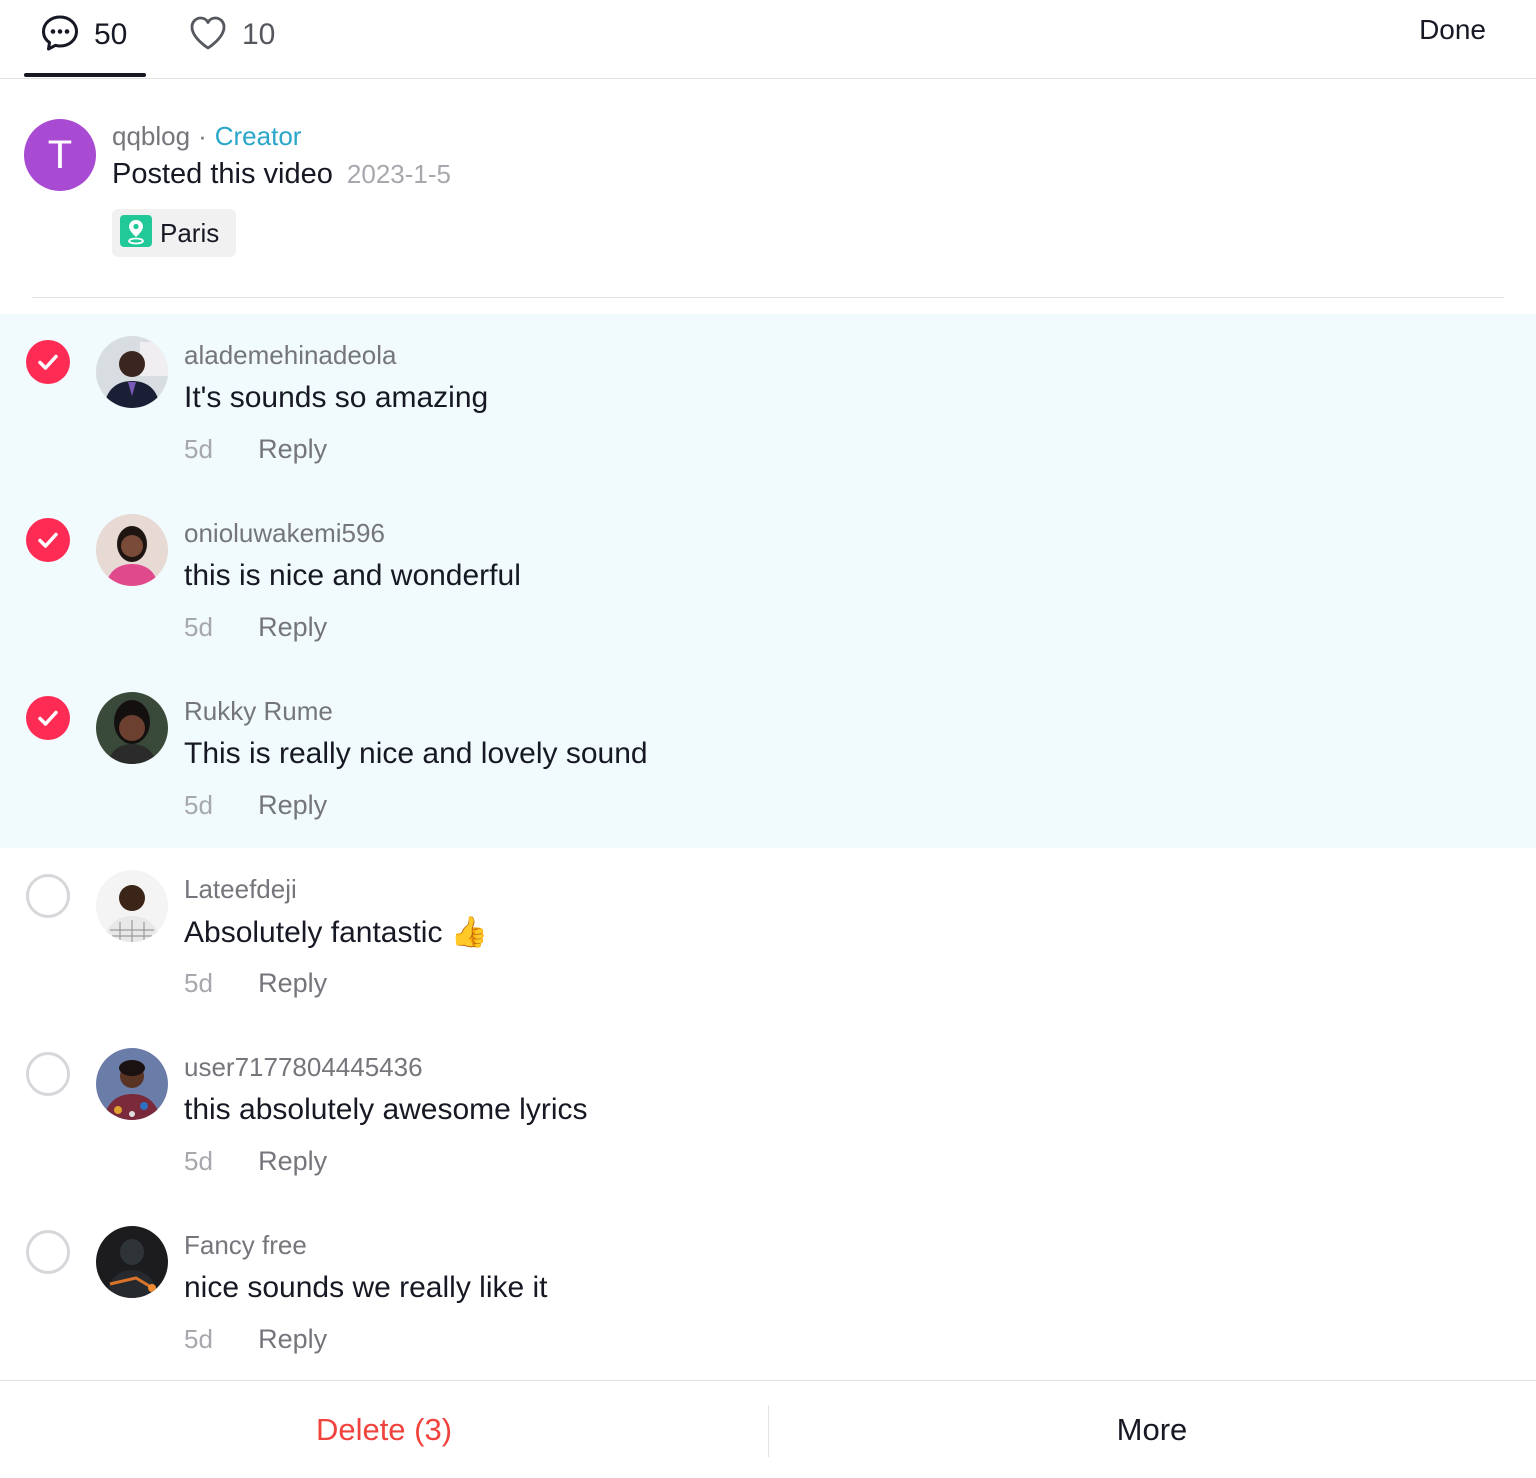  What do you see at coordinates (83, 35) in the screenshot?
I see `tab-comments: 50` at bounding box center [83, 35].